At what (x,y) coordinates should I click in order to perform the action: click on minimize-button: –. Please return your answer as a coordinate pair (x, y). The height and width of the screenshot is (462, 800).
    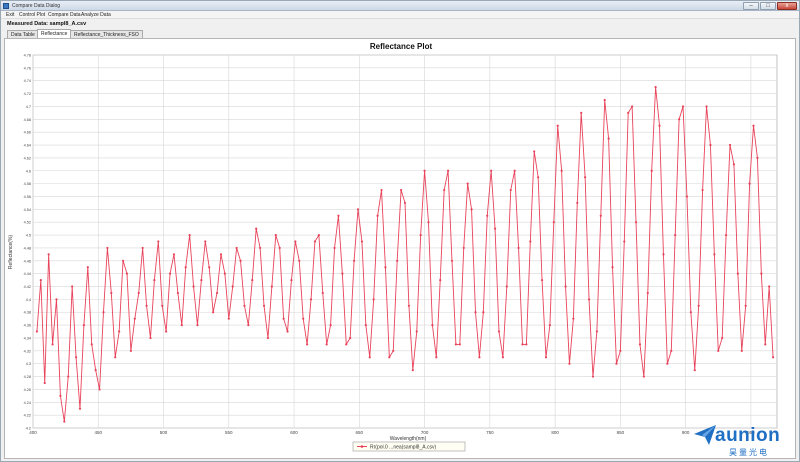
    Looking at the image, I should click on (751, 6).